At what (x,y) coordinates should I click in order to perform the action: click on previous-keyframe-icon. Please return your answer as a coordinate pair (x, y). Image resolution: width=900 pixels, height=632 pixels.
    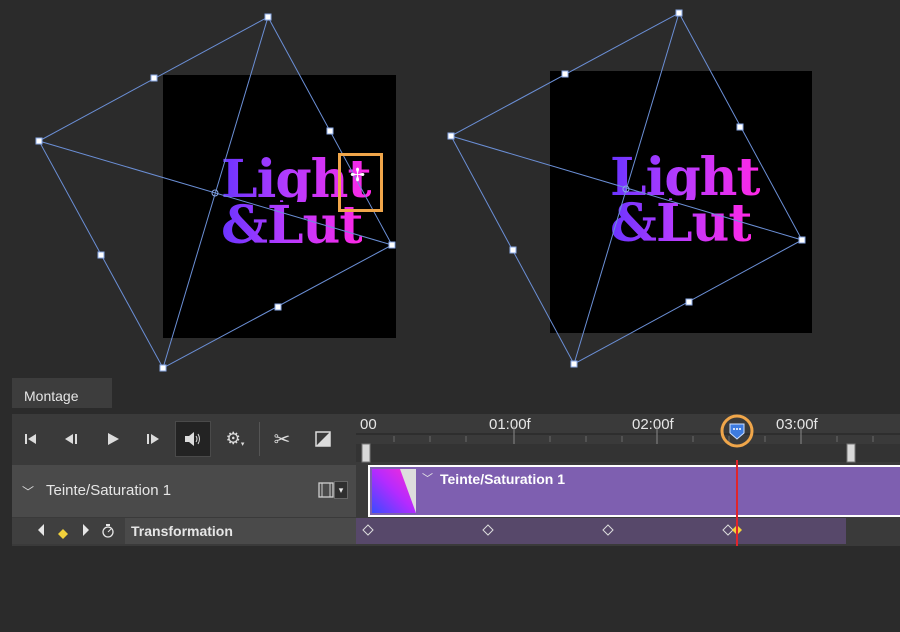
    Looking at the image, I should click on (41, 532).